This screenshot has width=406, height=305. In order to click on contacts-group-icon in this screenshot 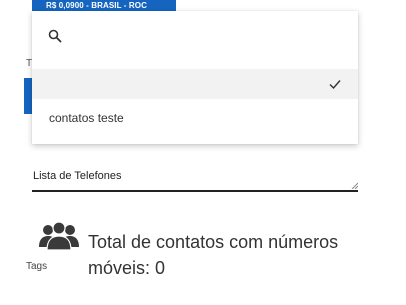, I will do `click(59, 236)`.